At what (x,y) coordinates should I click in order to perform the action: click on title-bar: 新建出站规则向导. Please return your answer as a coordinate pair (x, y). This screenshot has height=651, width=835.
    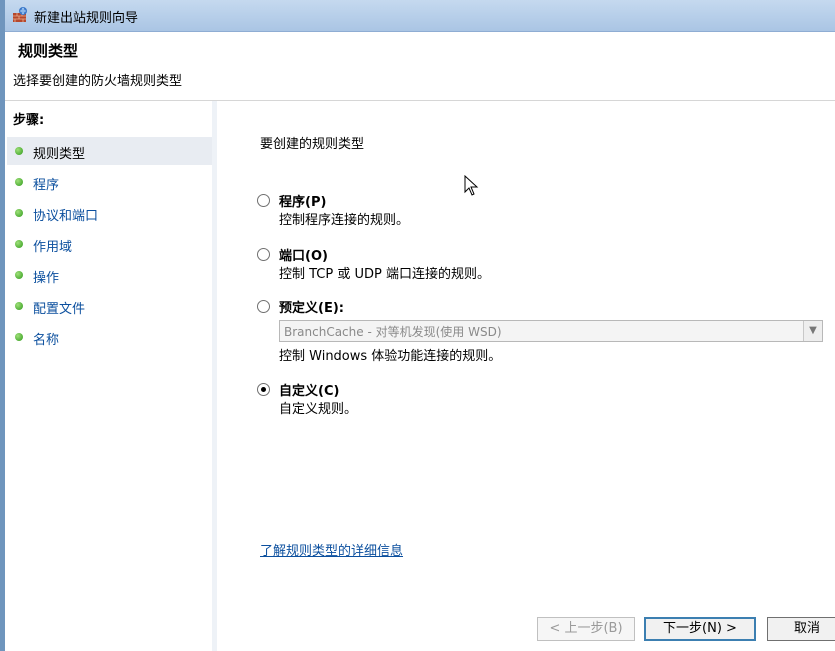
    Looking at the image, I should click on (420, 16).